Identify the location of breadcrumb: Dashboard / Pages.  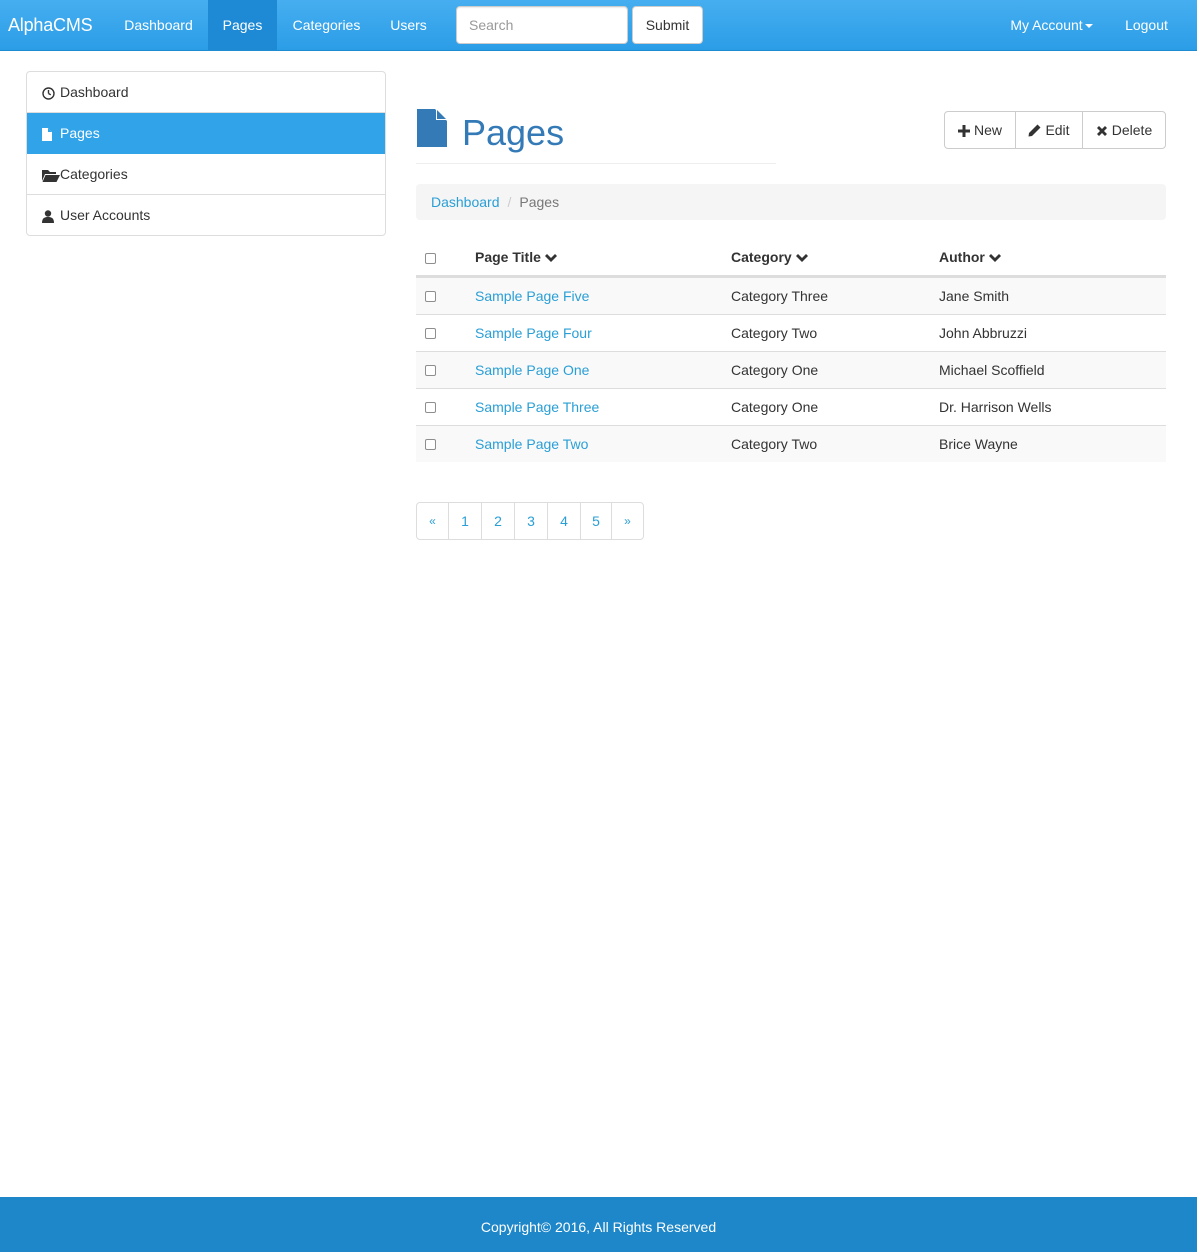
(791, 202).